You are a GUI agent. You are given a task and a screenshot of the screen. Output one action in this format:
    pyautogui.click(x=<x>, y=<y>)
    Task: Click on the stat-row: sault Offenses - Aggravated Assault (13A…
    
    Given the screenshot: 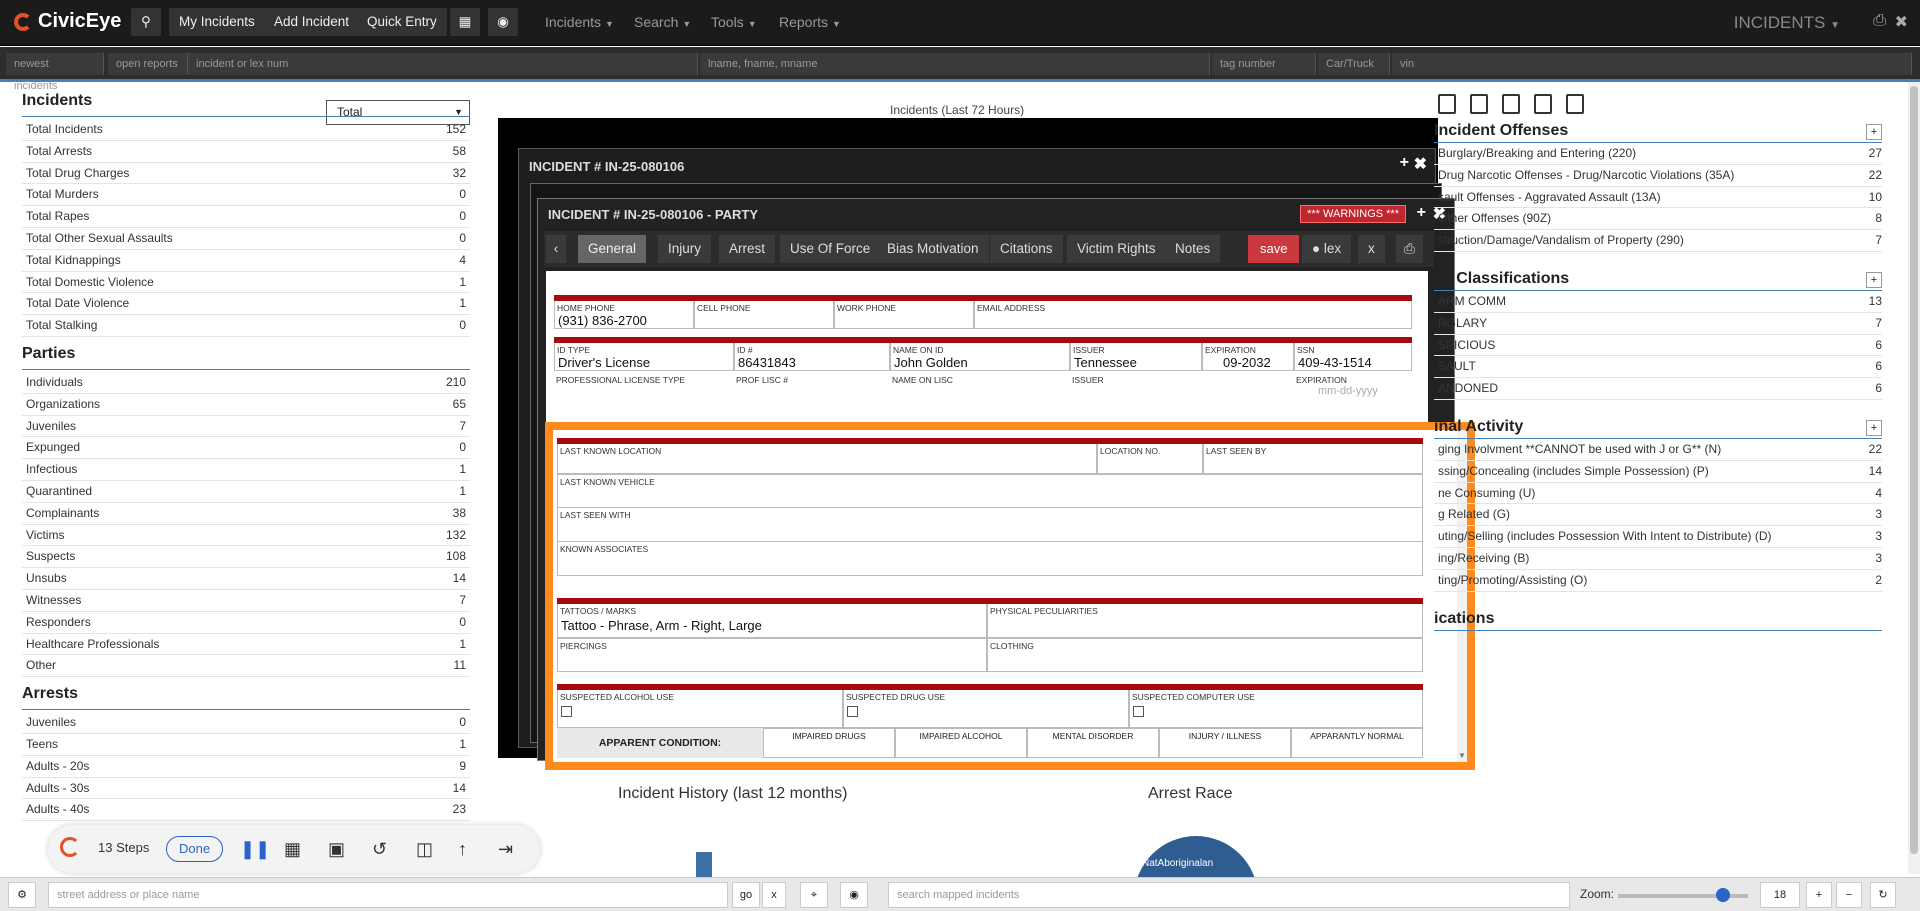 What is the action you would take?
    pyautogui.click(x=1658, y=198)
    